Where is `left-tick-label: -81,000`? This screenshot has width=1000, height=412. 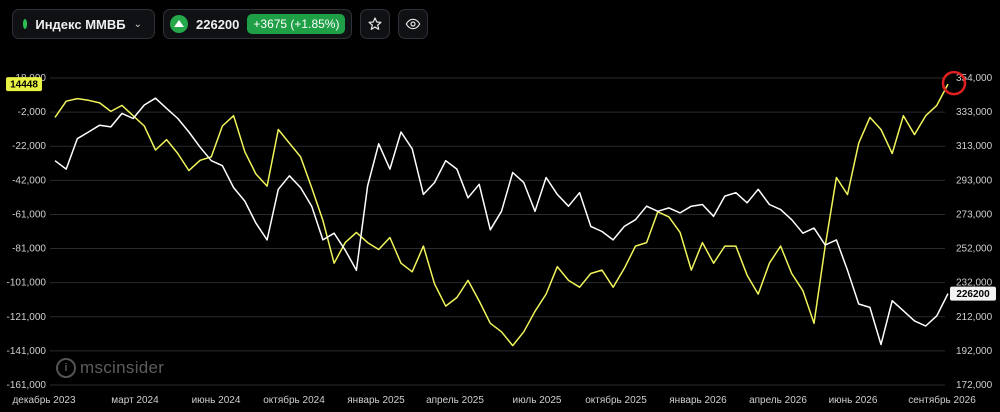
left-tick-label: -81,000 is located at coordinates (29, 249).